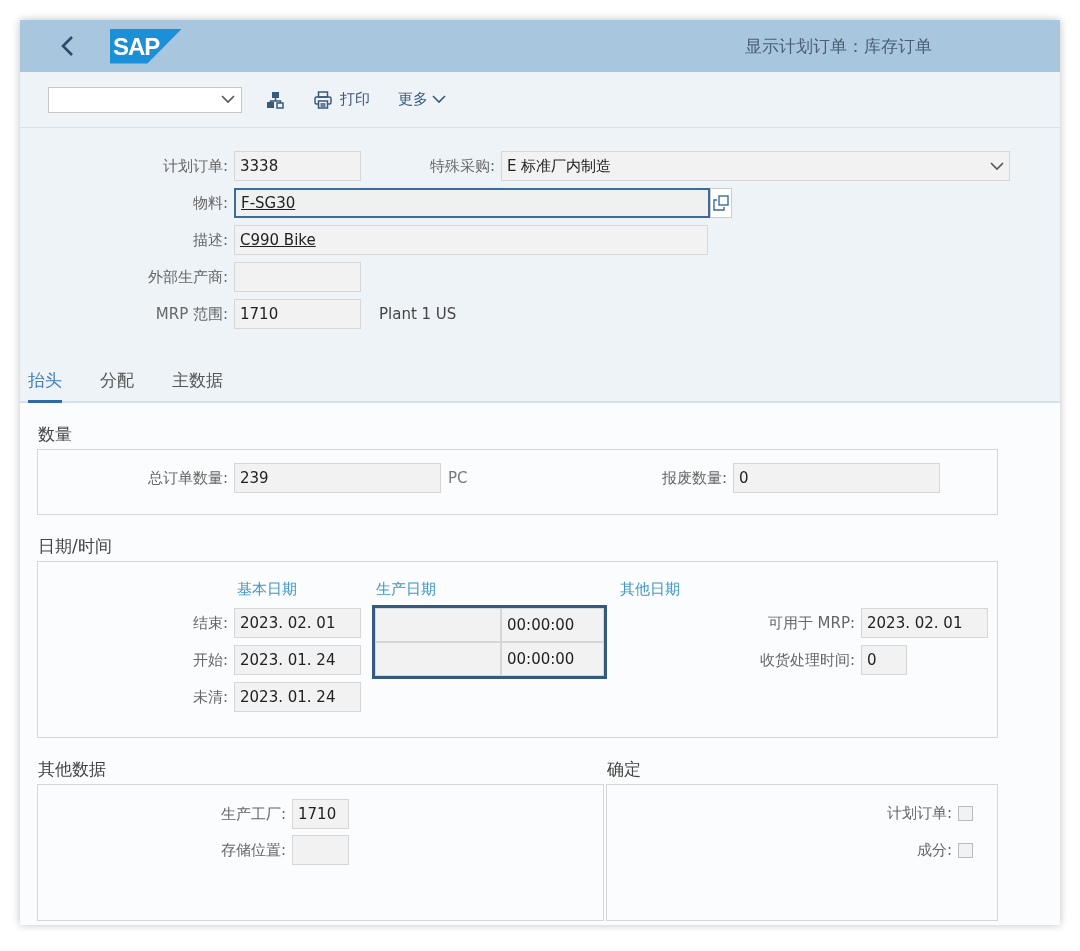  Describe the element at coordinates (187, 277) in the screenshot. I see `field-label: 外部生产商:` at that location.